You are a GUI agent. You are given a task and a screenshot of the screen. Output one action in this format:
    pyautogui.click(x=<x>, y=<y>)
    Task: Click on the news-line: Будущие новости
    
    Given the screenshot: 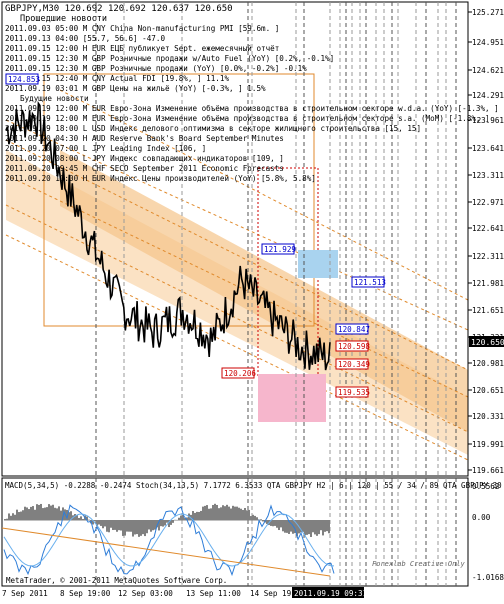 What is the action you would take?
    pyautogui.click(x=54, y=98)
    